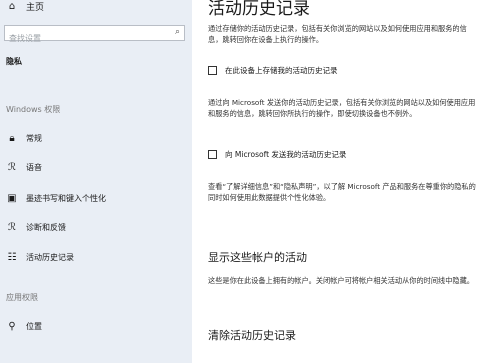 The image size is (478, 363). I want to click on store-history-checkbox: 在此设备上存储我的活动历史记录, so click(273, 70).